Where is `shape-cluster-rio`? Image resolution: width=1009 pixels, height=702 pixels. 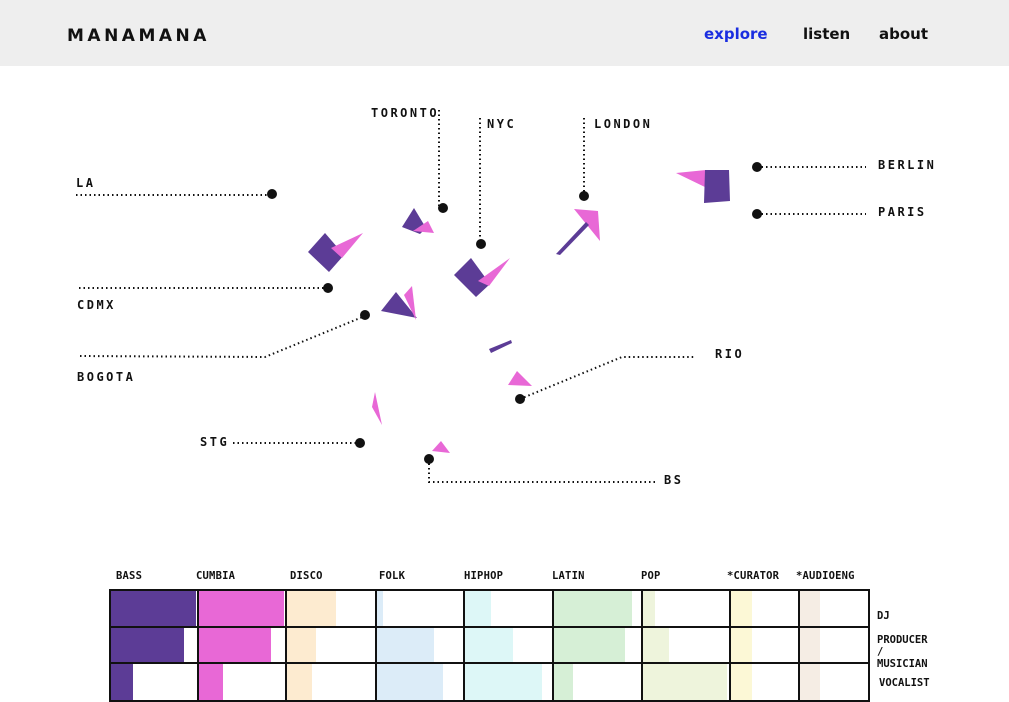 shape-cluster-rio is located at coordinates (520, 378).